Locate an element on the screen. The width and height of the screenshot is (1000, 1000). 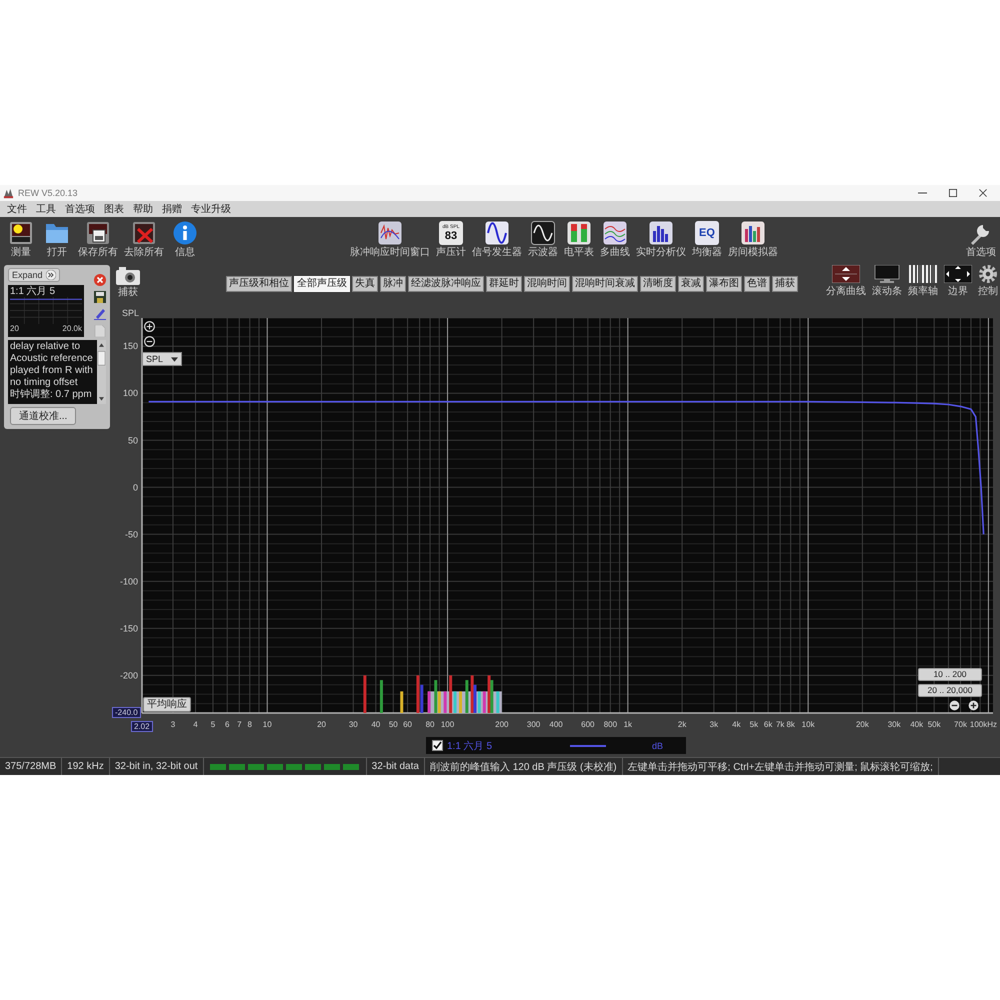
menu-item: 图表 is located at coordinates (114, 209).